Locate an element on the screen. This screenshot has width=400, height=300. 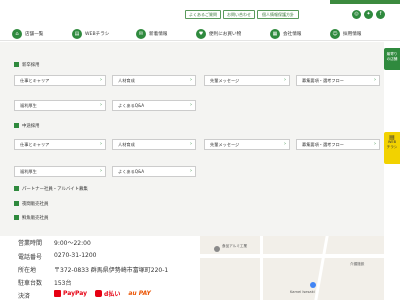
twitter-icon: ✦ is located at coordinates (368, 14).